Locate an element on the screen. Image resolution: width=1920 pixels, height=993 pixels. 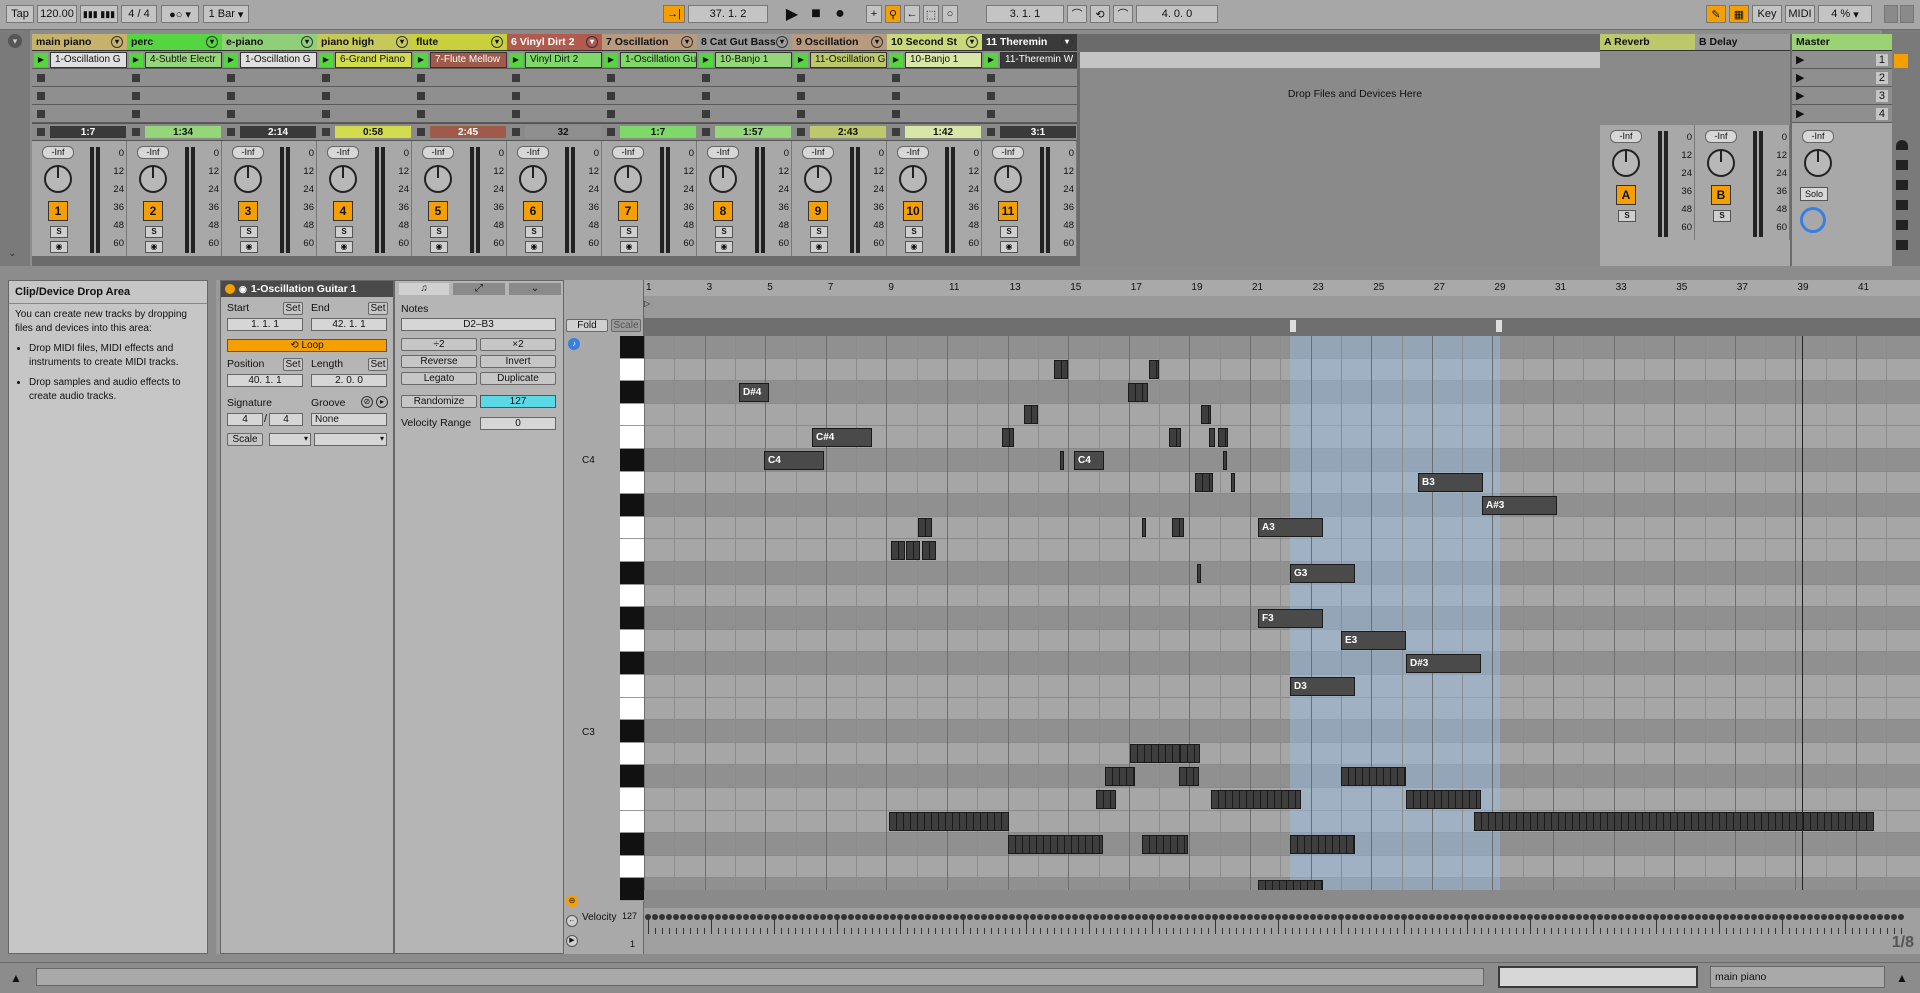
record-icon: ● is located at coordinates (840, 14).